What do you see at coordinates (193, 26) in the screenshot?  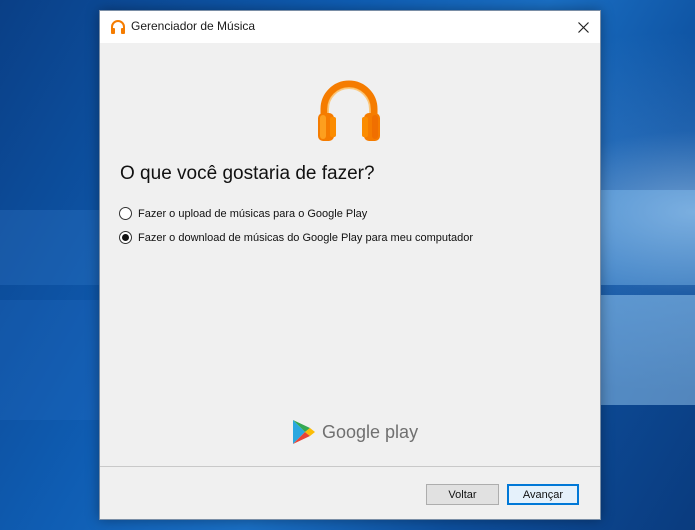 I see `window-title: Gerenciador de Música` at bounding box center [193, 26].